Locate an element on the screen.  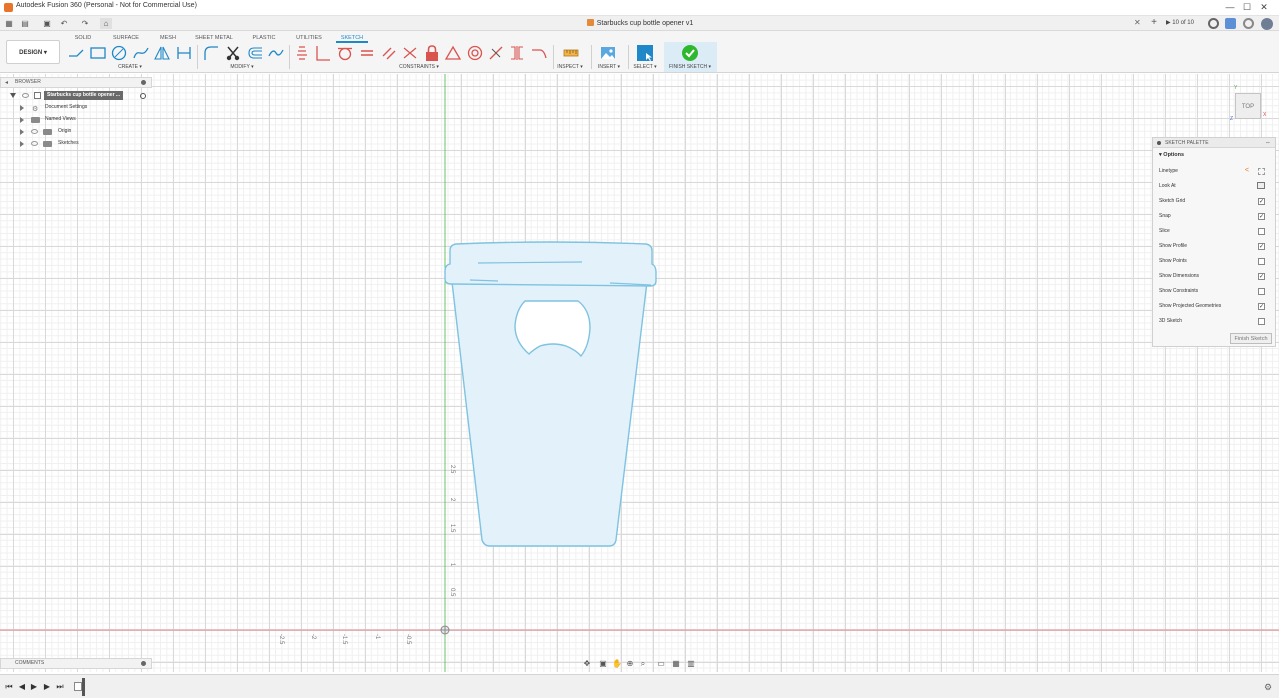
create-menu: CREATE ▾ is located at coordinates (130, 67).